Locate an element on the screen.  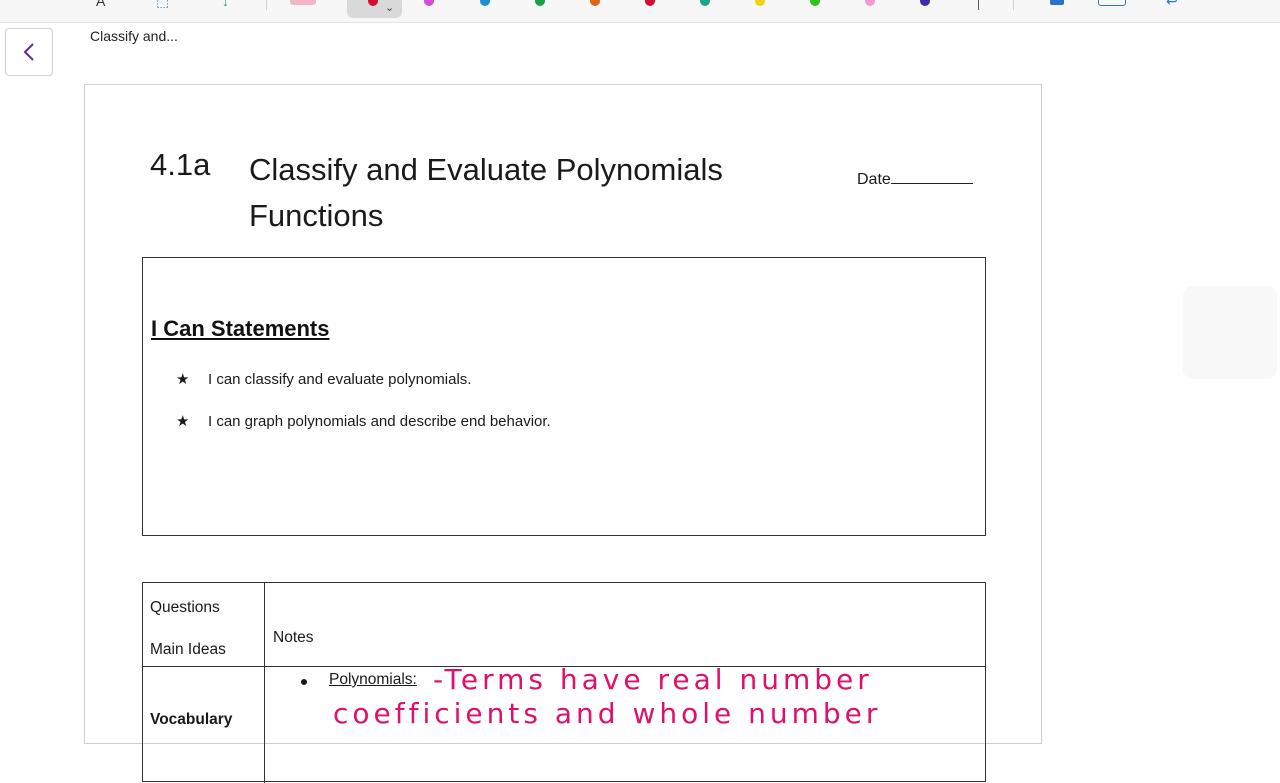
highlighter-green-icon is located at coordinates (815, 3).